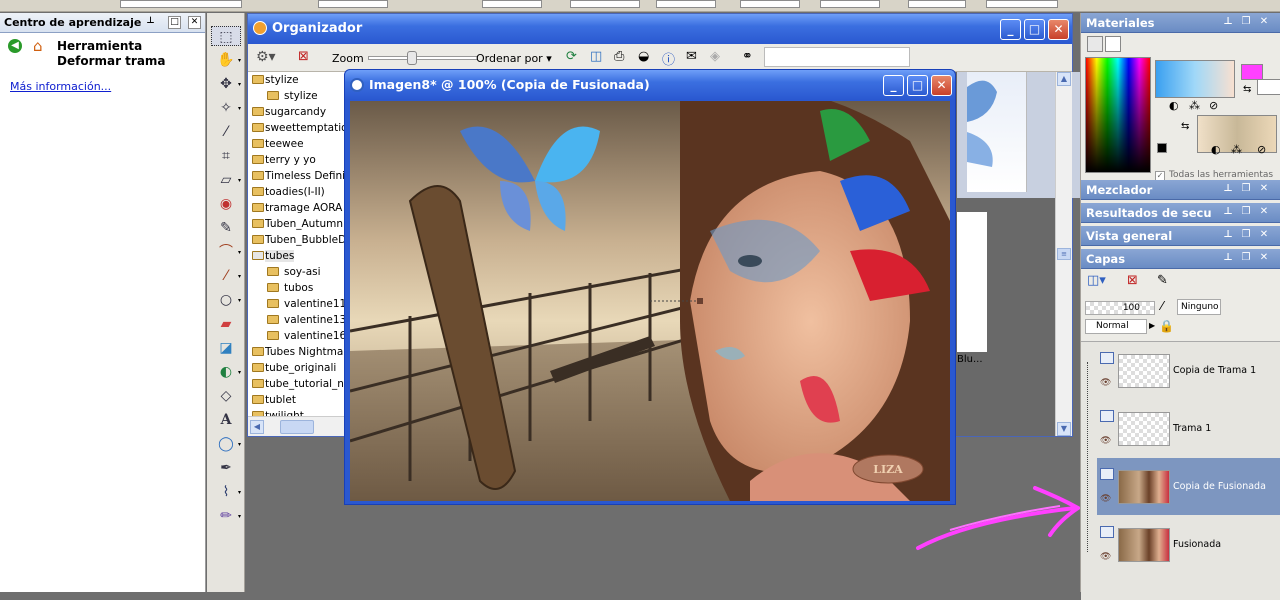 This screenshot has height=600, width=1280. I want to click on layer-row: 👁 Copia de Trama 1, so click(1188, 370).